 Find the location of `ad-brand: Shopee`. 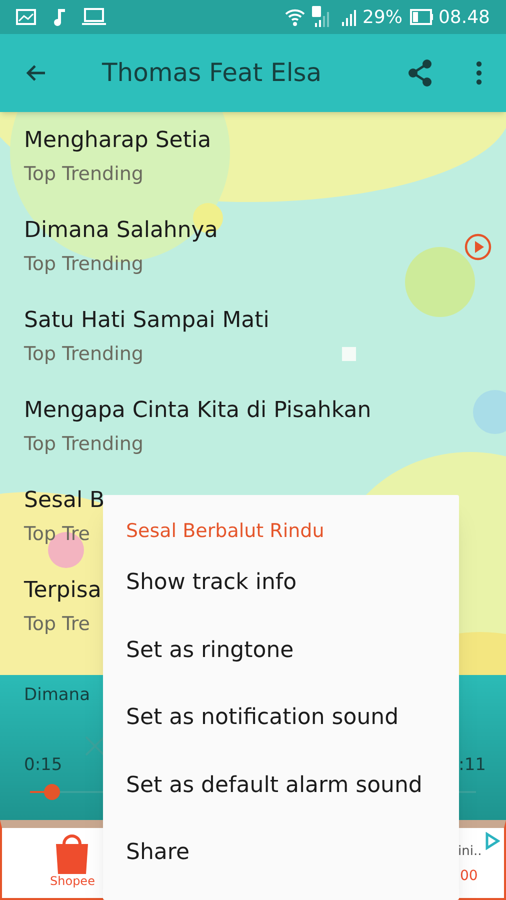

ad-brand: Shopee is located at coordinates (72, 881).